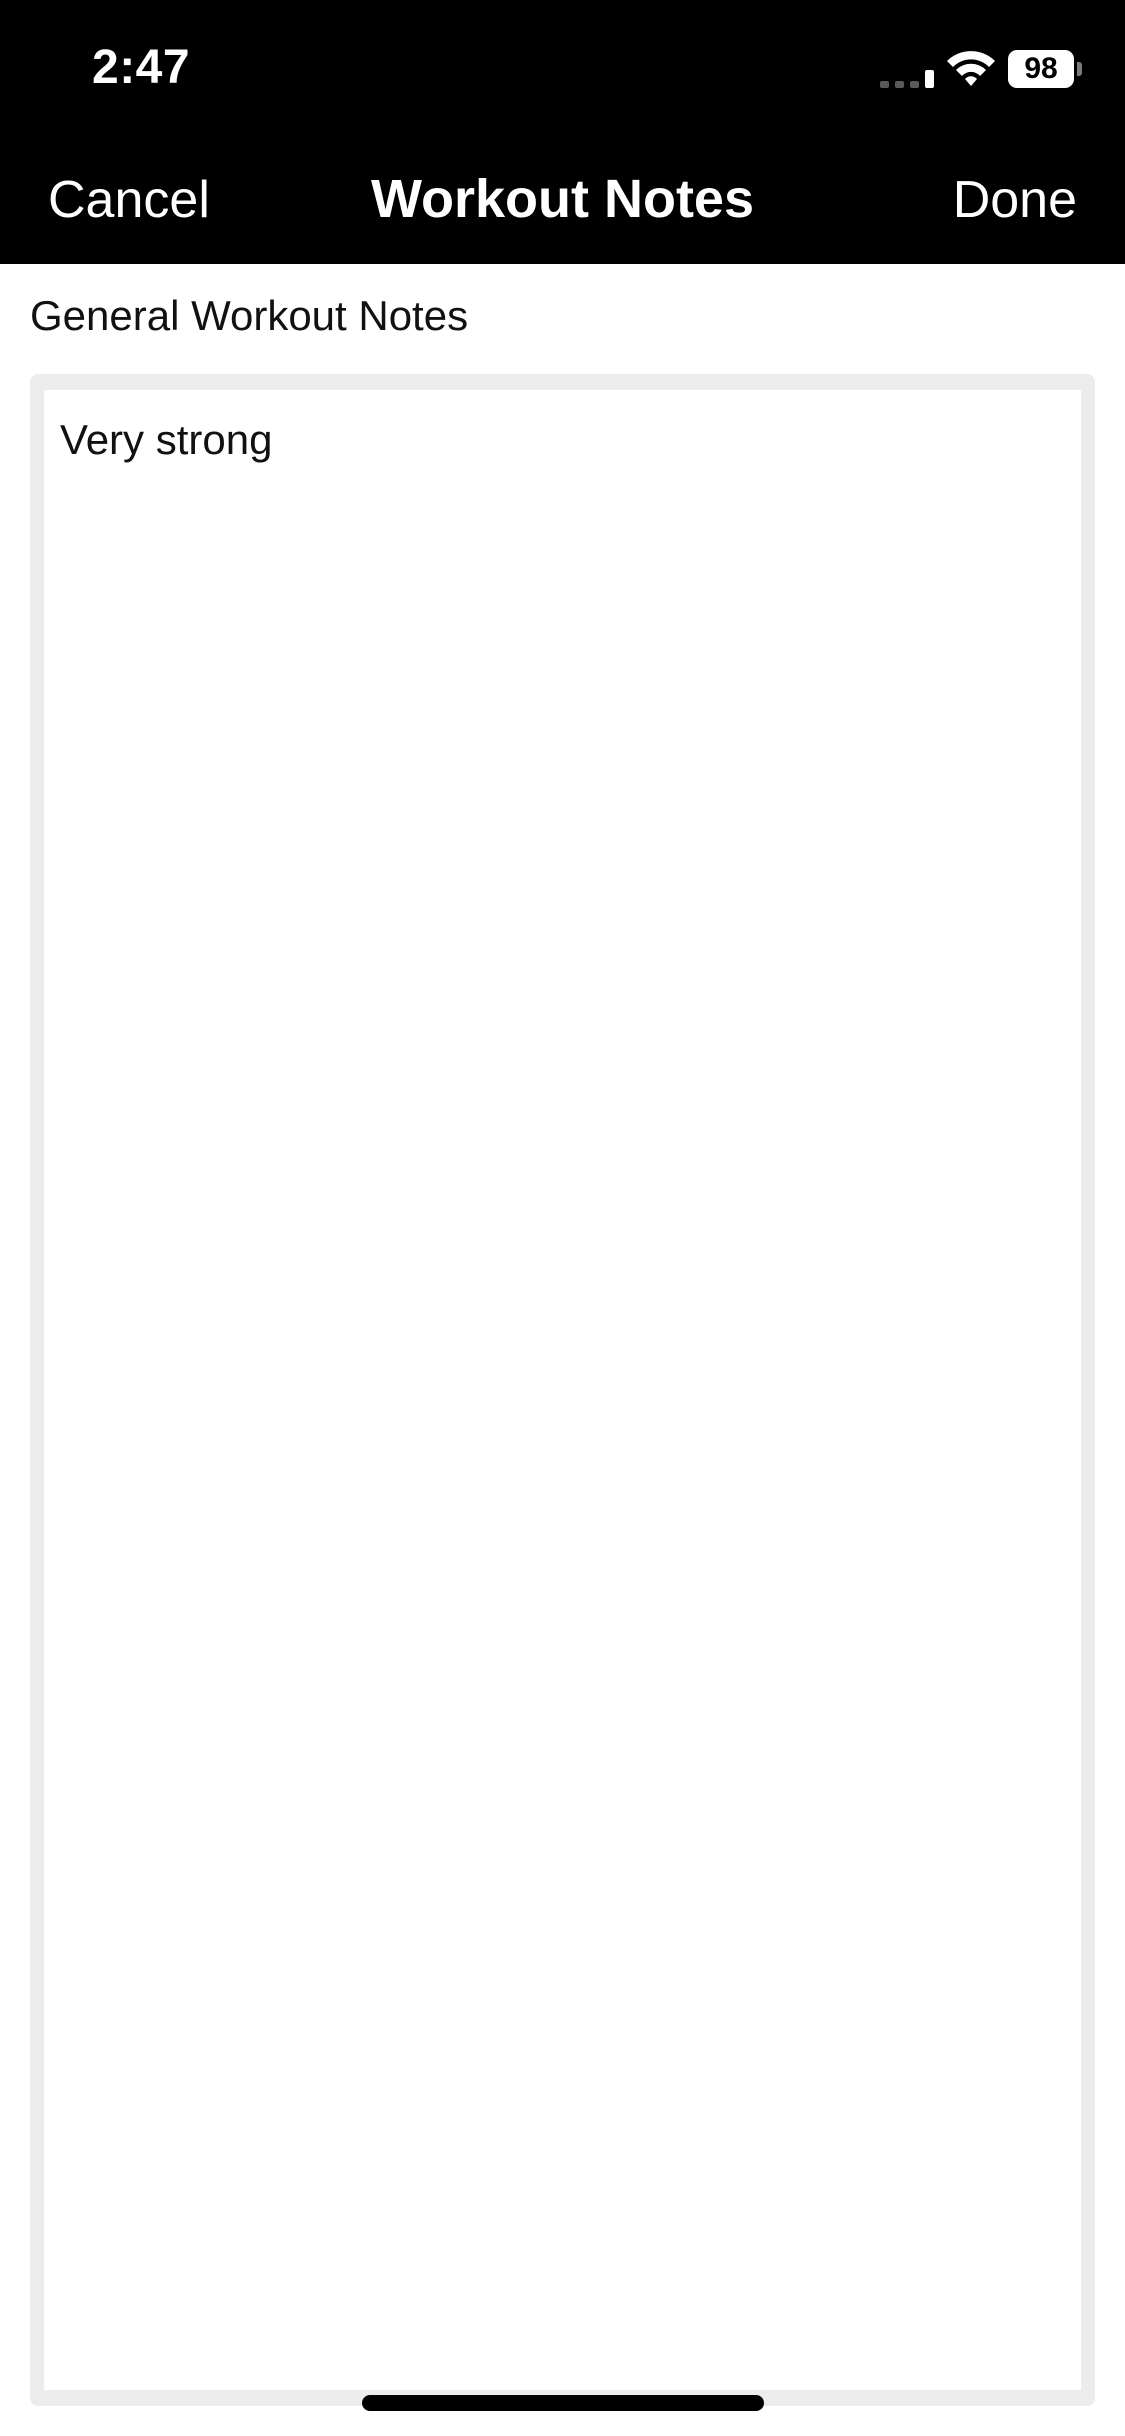  Describe the element at coordinates (129, 200) in the screenshot. I see `cancel-button: Cancel` at that location.